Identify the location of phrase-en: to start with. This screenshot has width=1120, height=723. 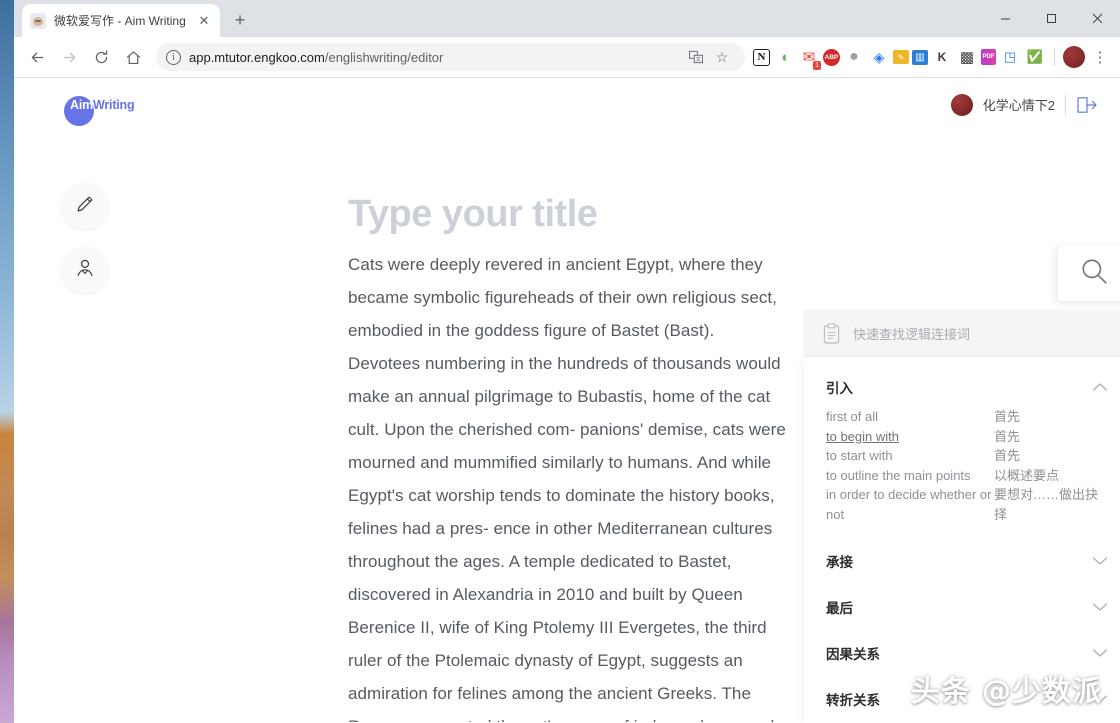
(910, 456).